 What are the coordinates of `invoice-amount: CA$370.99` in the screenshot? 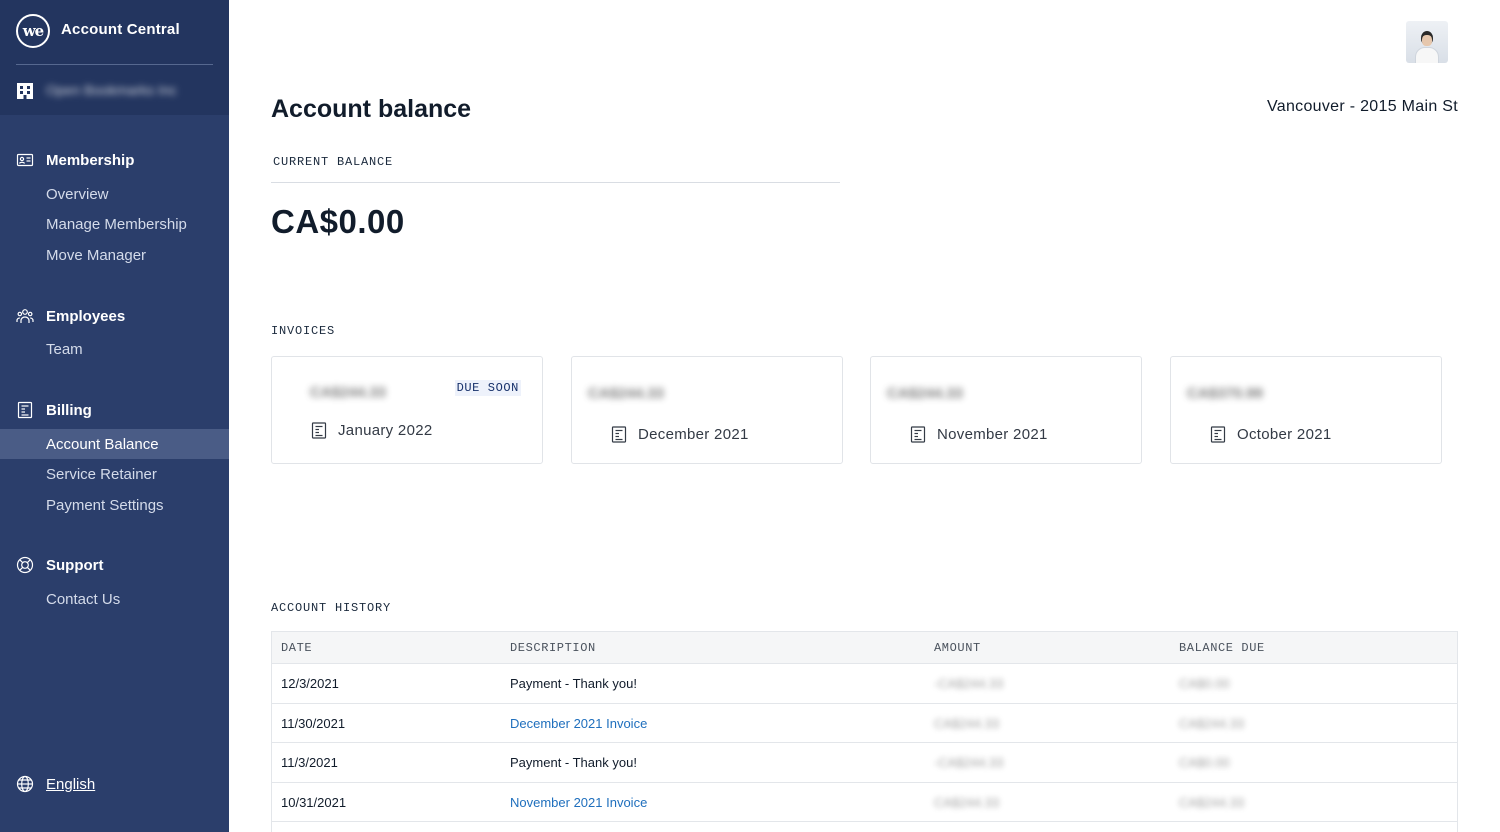 It's located at (1225, 393).